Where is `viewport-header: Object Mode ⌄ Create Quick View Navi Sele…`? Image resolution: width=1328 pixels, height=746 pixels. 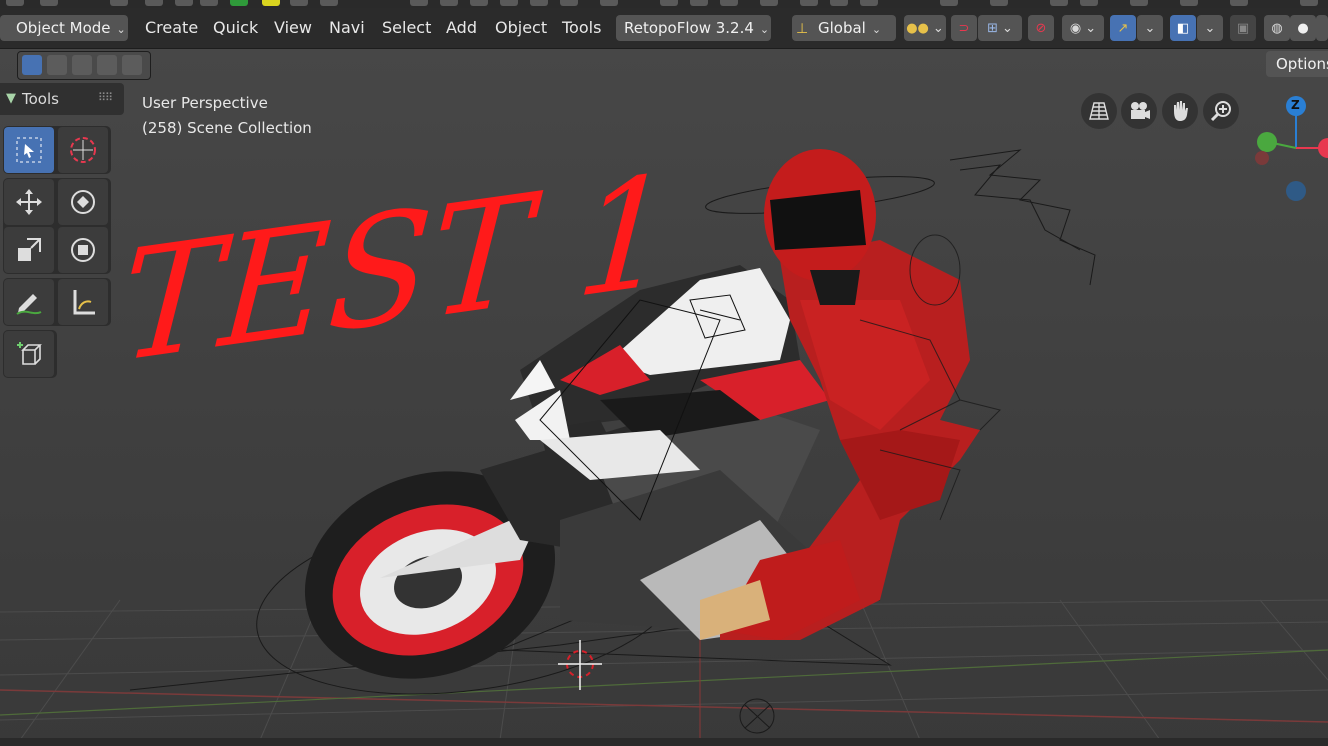
viewport-header: Object Mode ⌄ Create Quick View Navi Sele… is located at coordinates (664, 28).